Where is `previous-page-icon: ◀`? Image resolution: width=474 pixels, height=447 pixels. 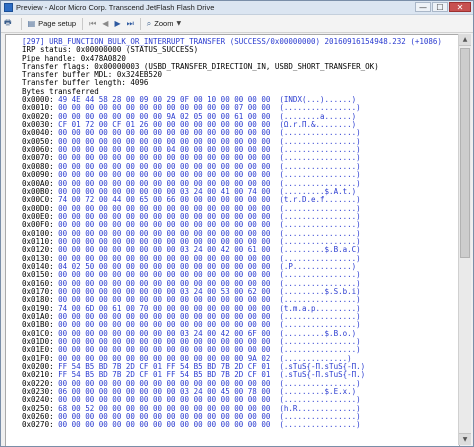 previous-page-icon: ◀ is located at coordinates (105, 23).